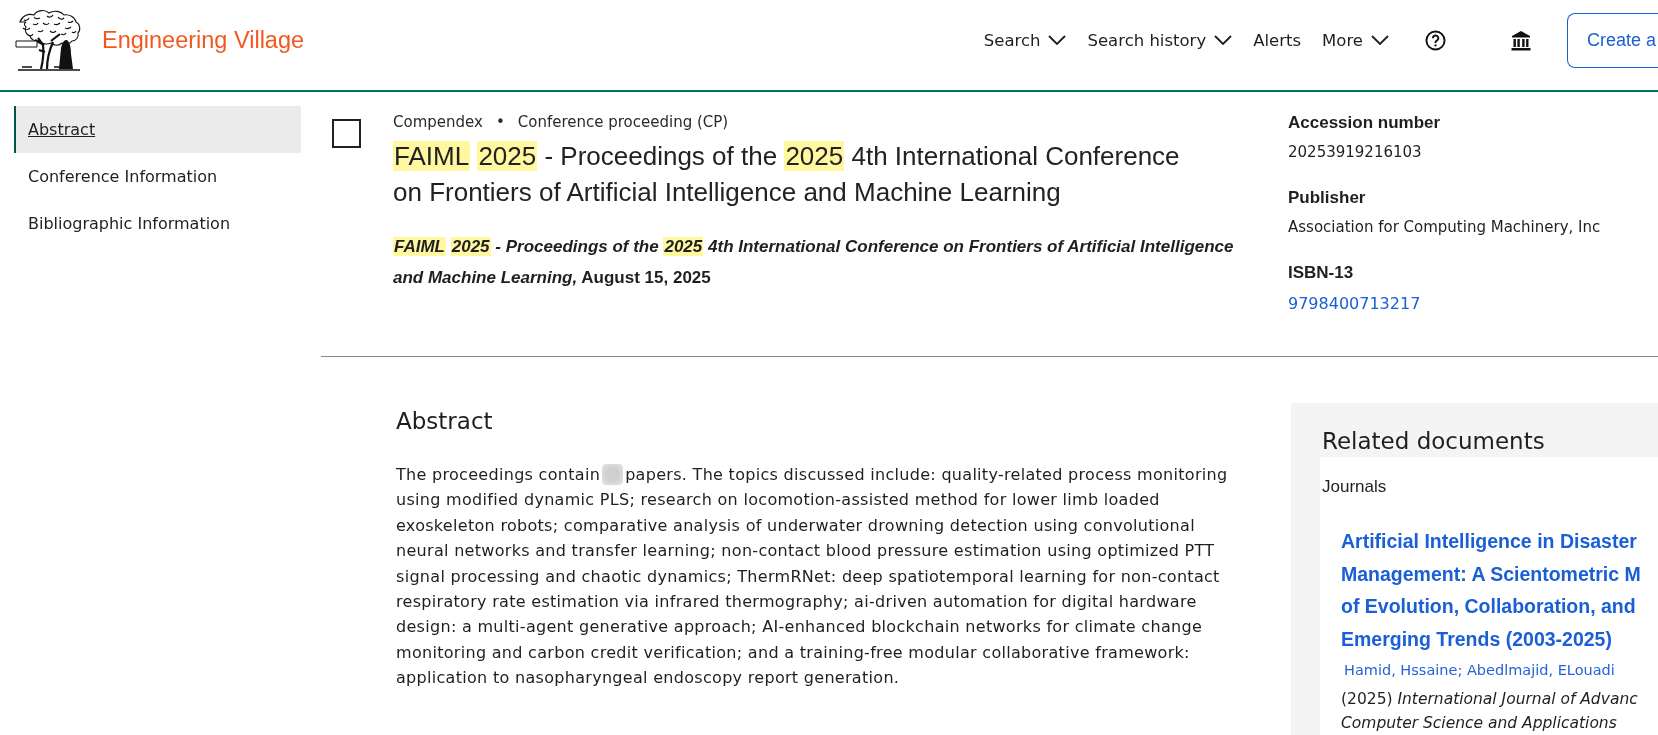 This screenshot has height=735, width=1658. I want to click on field-label: Publisher, so click(1327, 198).